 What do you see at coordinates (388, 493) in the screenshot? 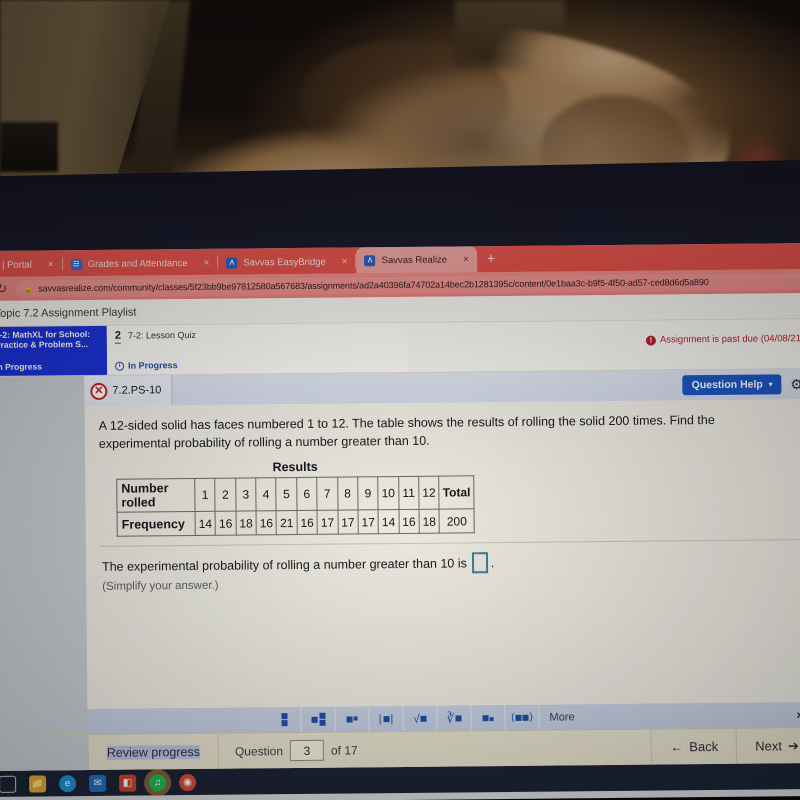
I see `table-cell: 10` at bounding box center [388, 493].